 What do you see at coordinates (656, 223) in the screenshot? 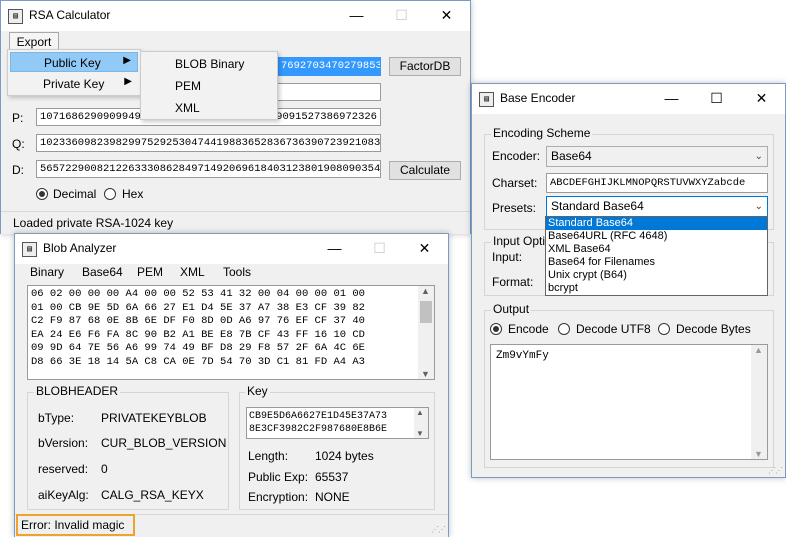
I see `preset-option: Standard Base64` at bounding box center [656, 223].